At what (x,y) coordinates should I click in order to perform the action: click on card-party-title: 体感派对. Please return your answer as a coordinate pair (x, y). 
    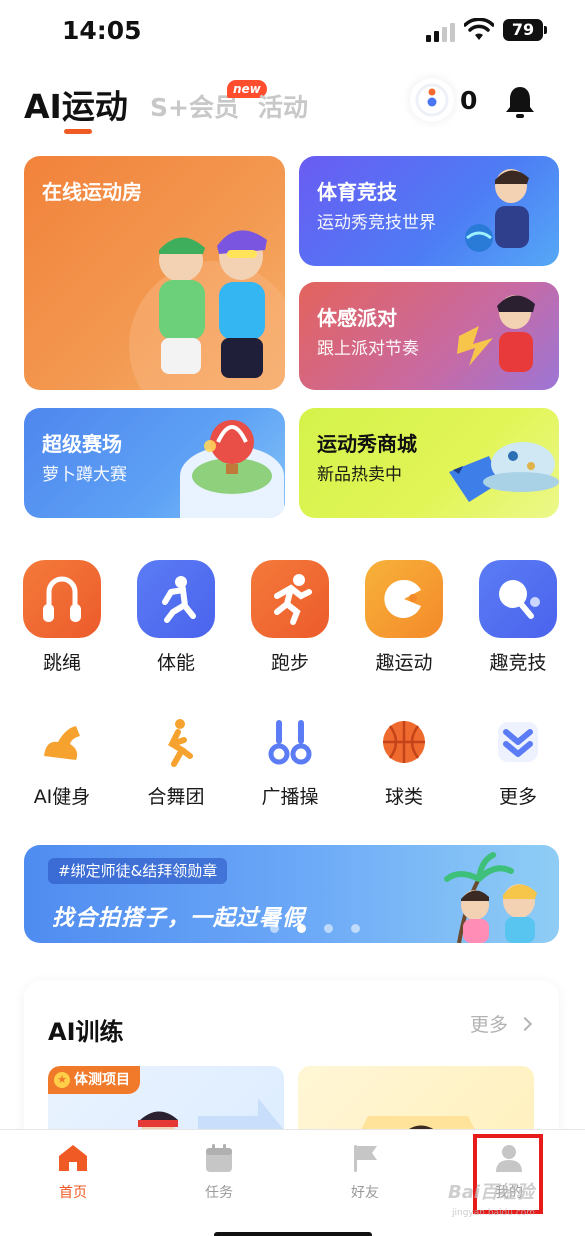
    Looking at the image, I should click on (357, 318).